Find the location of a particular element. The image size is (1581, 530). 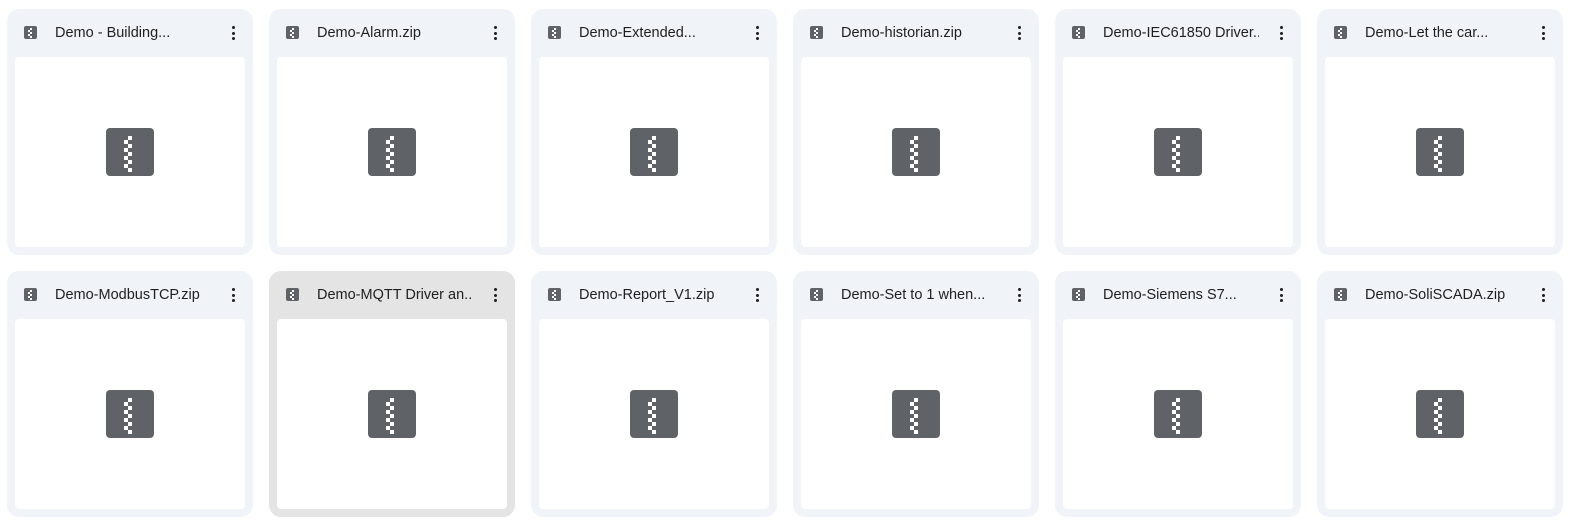

file-card-header: Demo-Report_V1.zip is located at coordinates (654, 295).